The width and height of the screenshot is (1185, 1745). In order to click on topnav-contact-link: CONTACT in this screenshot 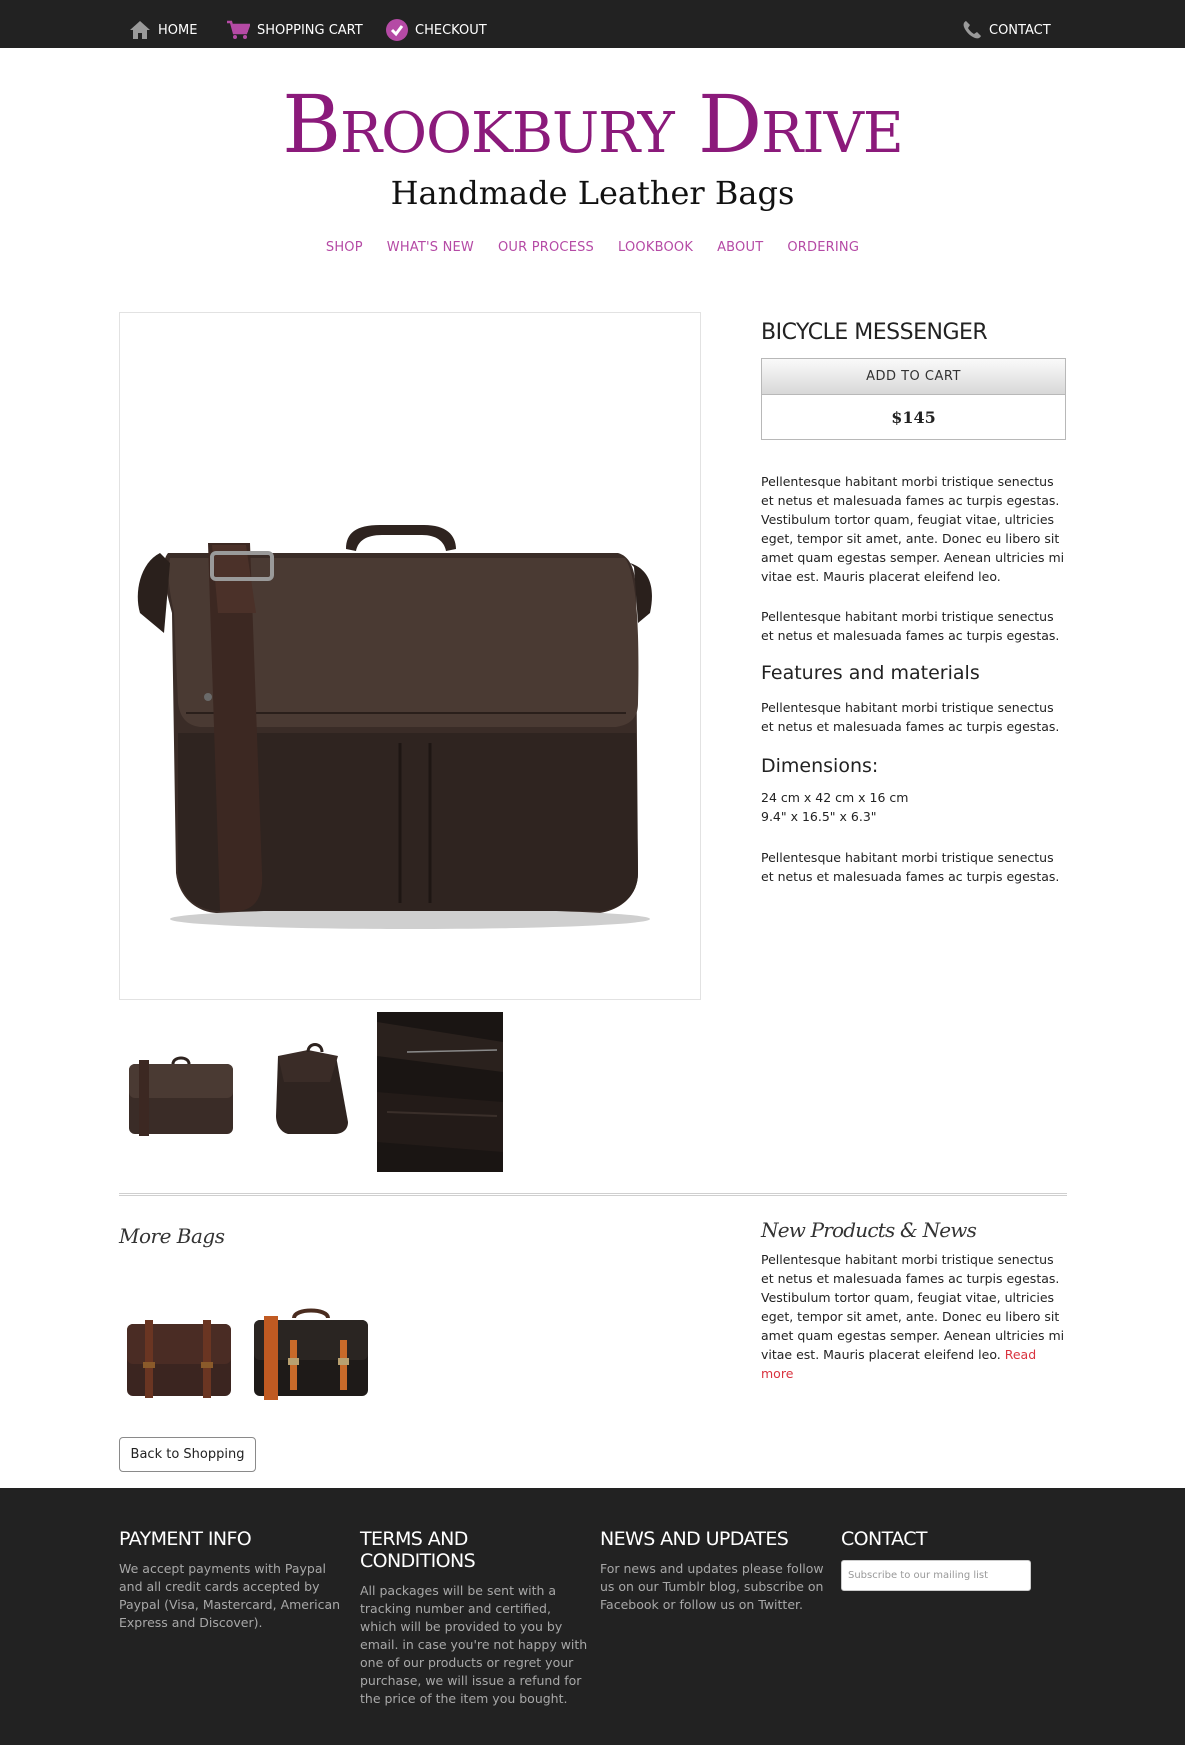, I will do `click(1006, 30)`.